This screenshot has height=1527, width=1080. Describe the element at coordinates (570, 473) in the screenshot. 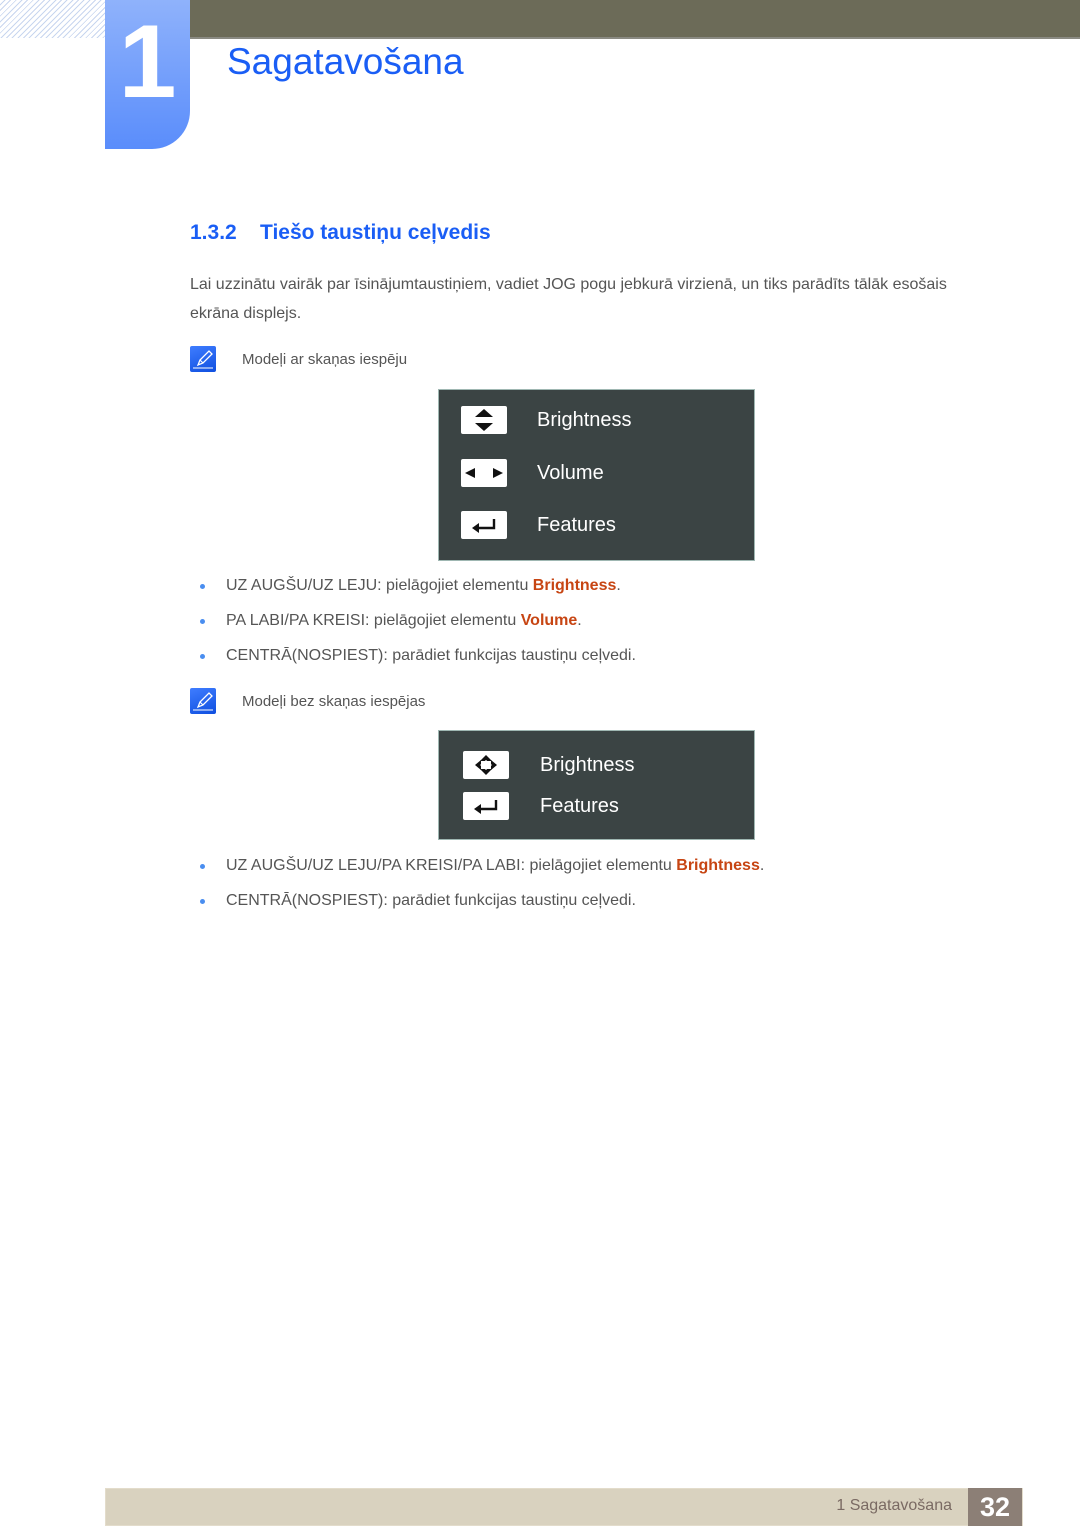

I see `osd-label: Volume` at that location.